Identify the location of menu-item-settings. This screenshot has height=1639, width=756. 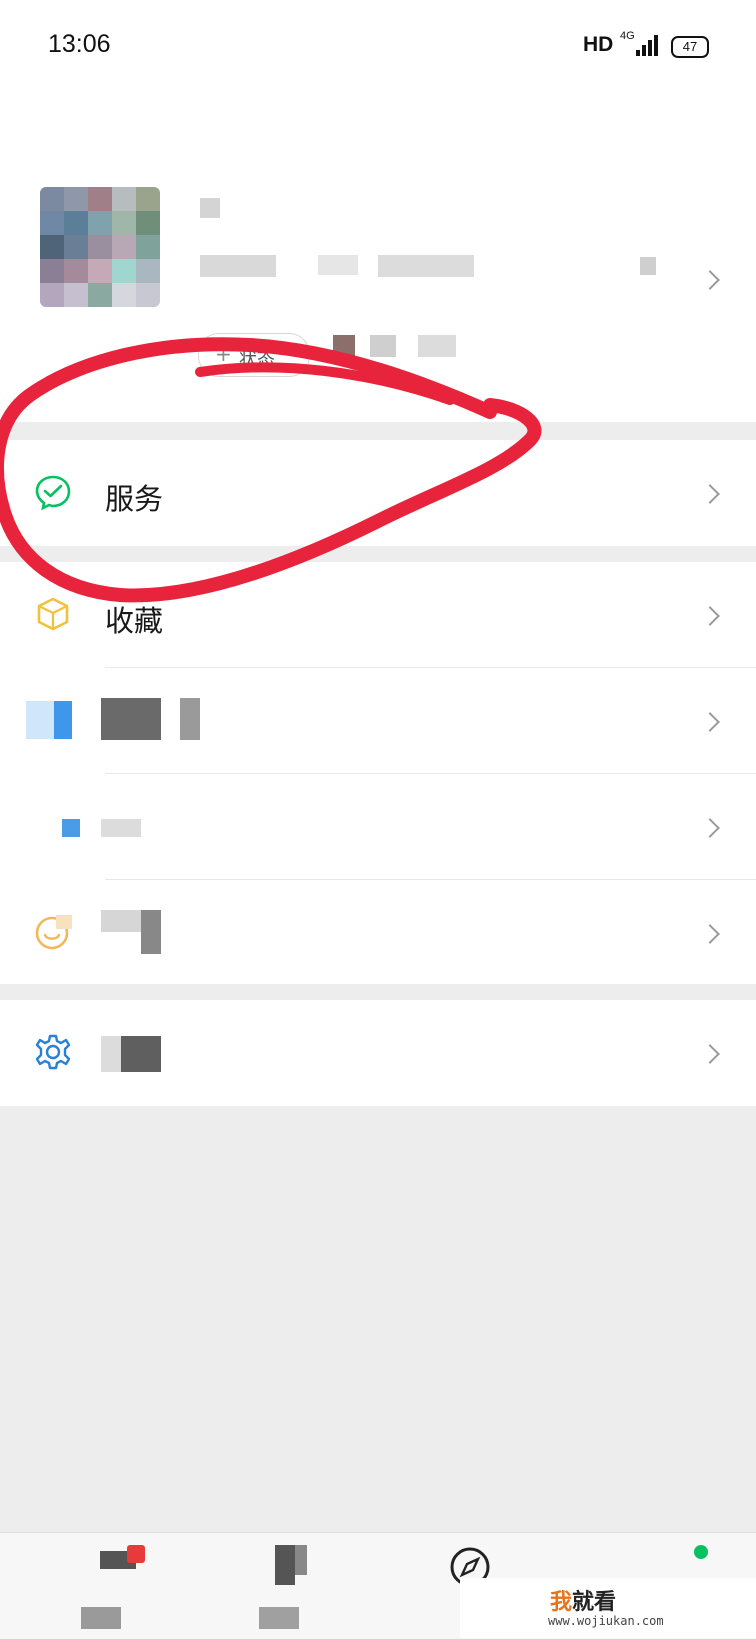
(378, 1053).